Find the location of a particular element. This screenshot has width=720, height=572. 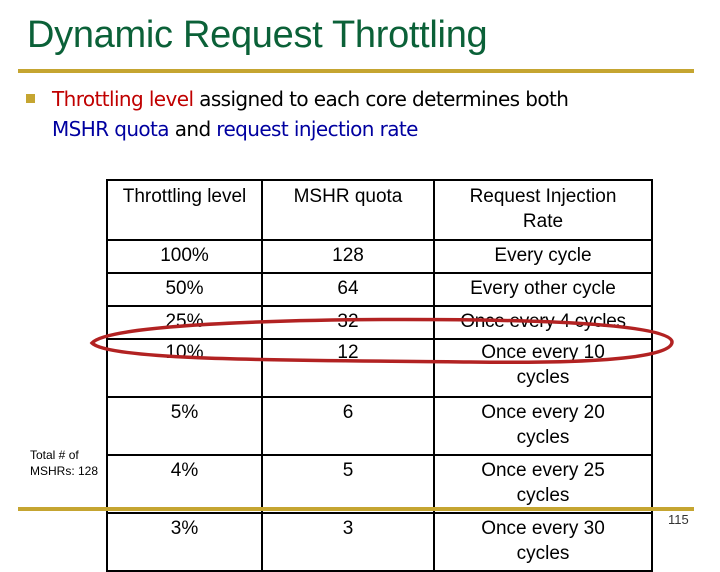

cell-text: 10% is located at coordinates (184, 352).